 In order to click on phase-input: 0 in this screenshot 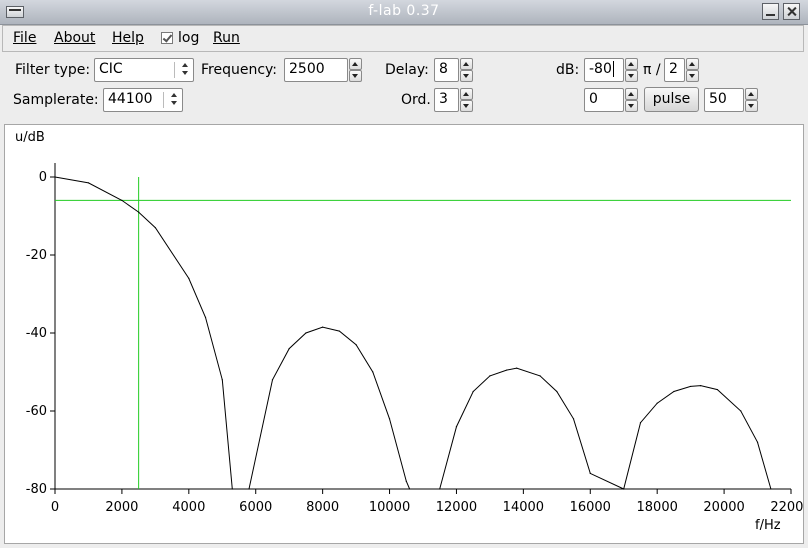, I will do `click(604, 100)`.